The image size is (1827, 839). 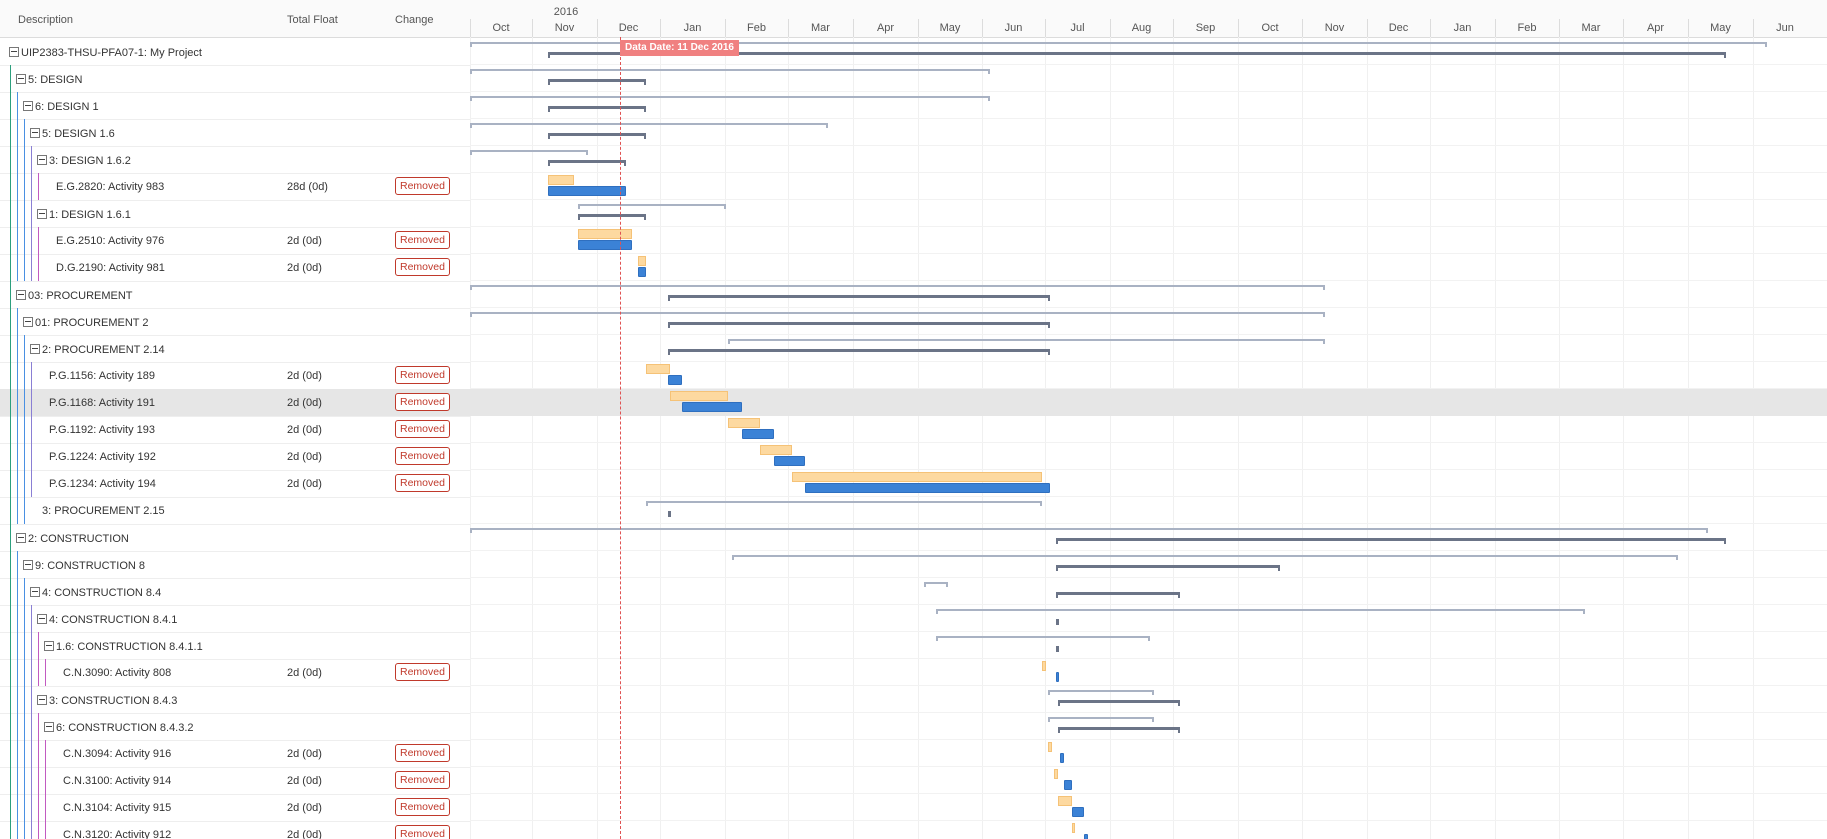 I want to click on table-row: 2: PROCUREMENT 2.14, so click(x=235, y=349).